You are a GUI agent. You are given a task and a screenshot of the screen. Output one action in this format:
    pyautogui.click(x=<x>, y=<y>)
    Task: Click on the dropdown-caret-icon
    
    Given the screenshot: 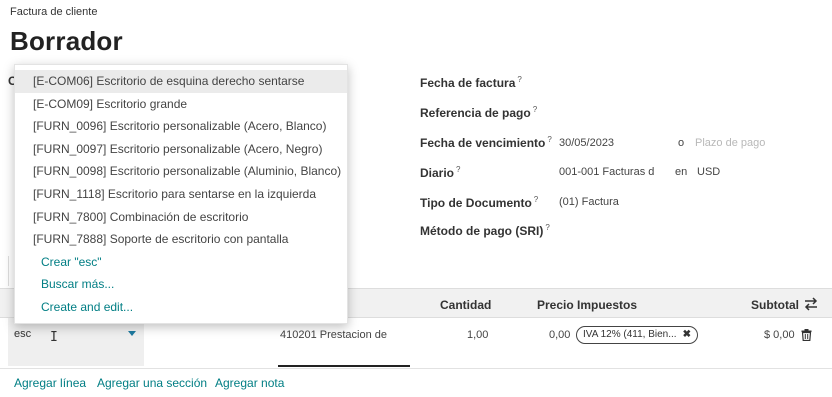 What is the action you would take?
    pyautogui.click(x=132, y=333)
    